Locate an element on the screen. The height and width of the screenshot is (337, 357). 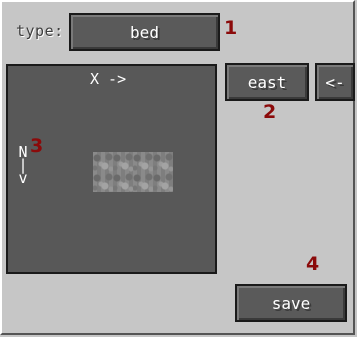
direction-button: east is located at coordinates (267, 82).